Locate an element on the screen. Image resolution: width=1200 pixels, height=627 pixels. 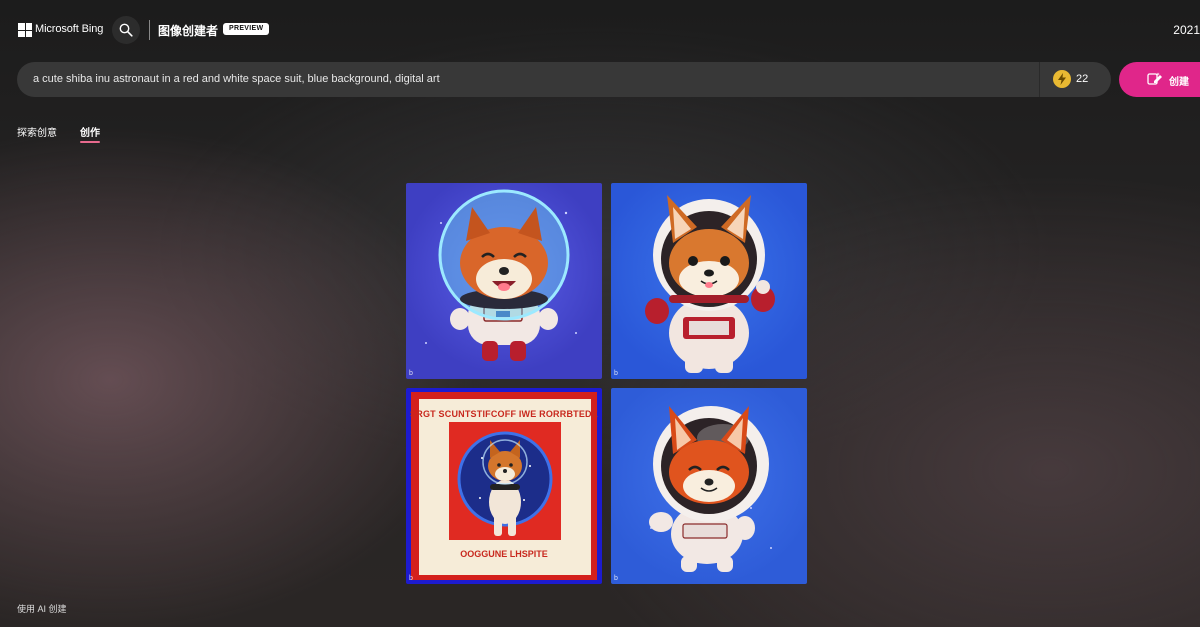
generated-image-1: b is located at coordinates (504, 281).